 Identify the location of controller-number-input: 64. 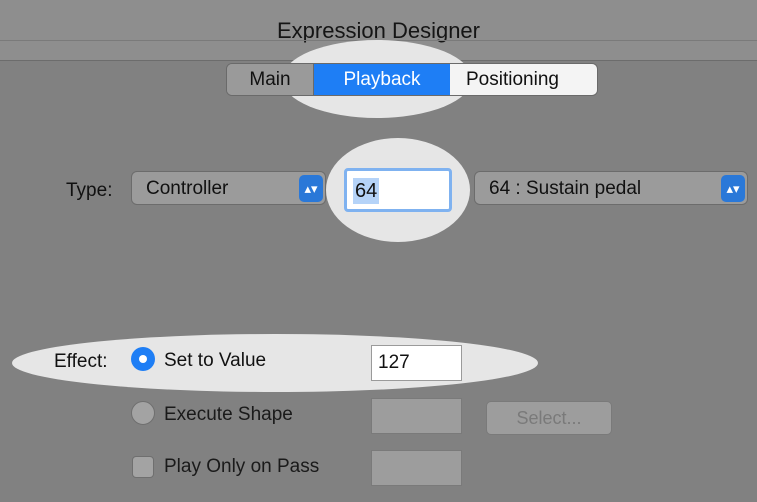
(398, 190).